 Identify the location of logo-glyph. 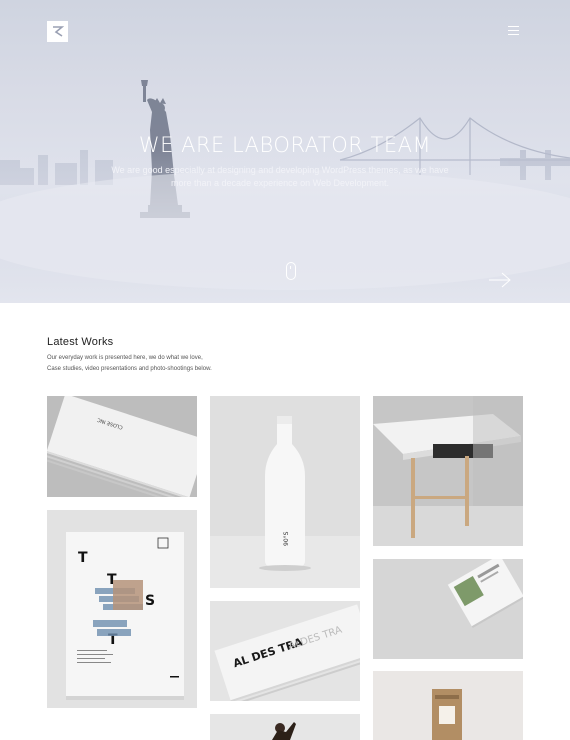
(59, 31).